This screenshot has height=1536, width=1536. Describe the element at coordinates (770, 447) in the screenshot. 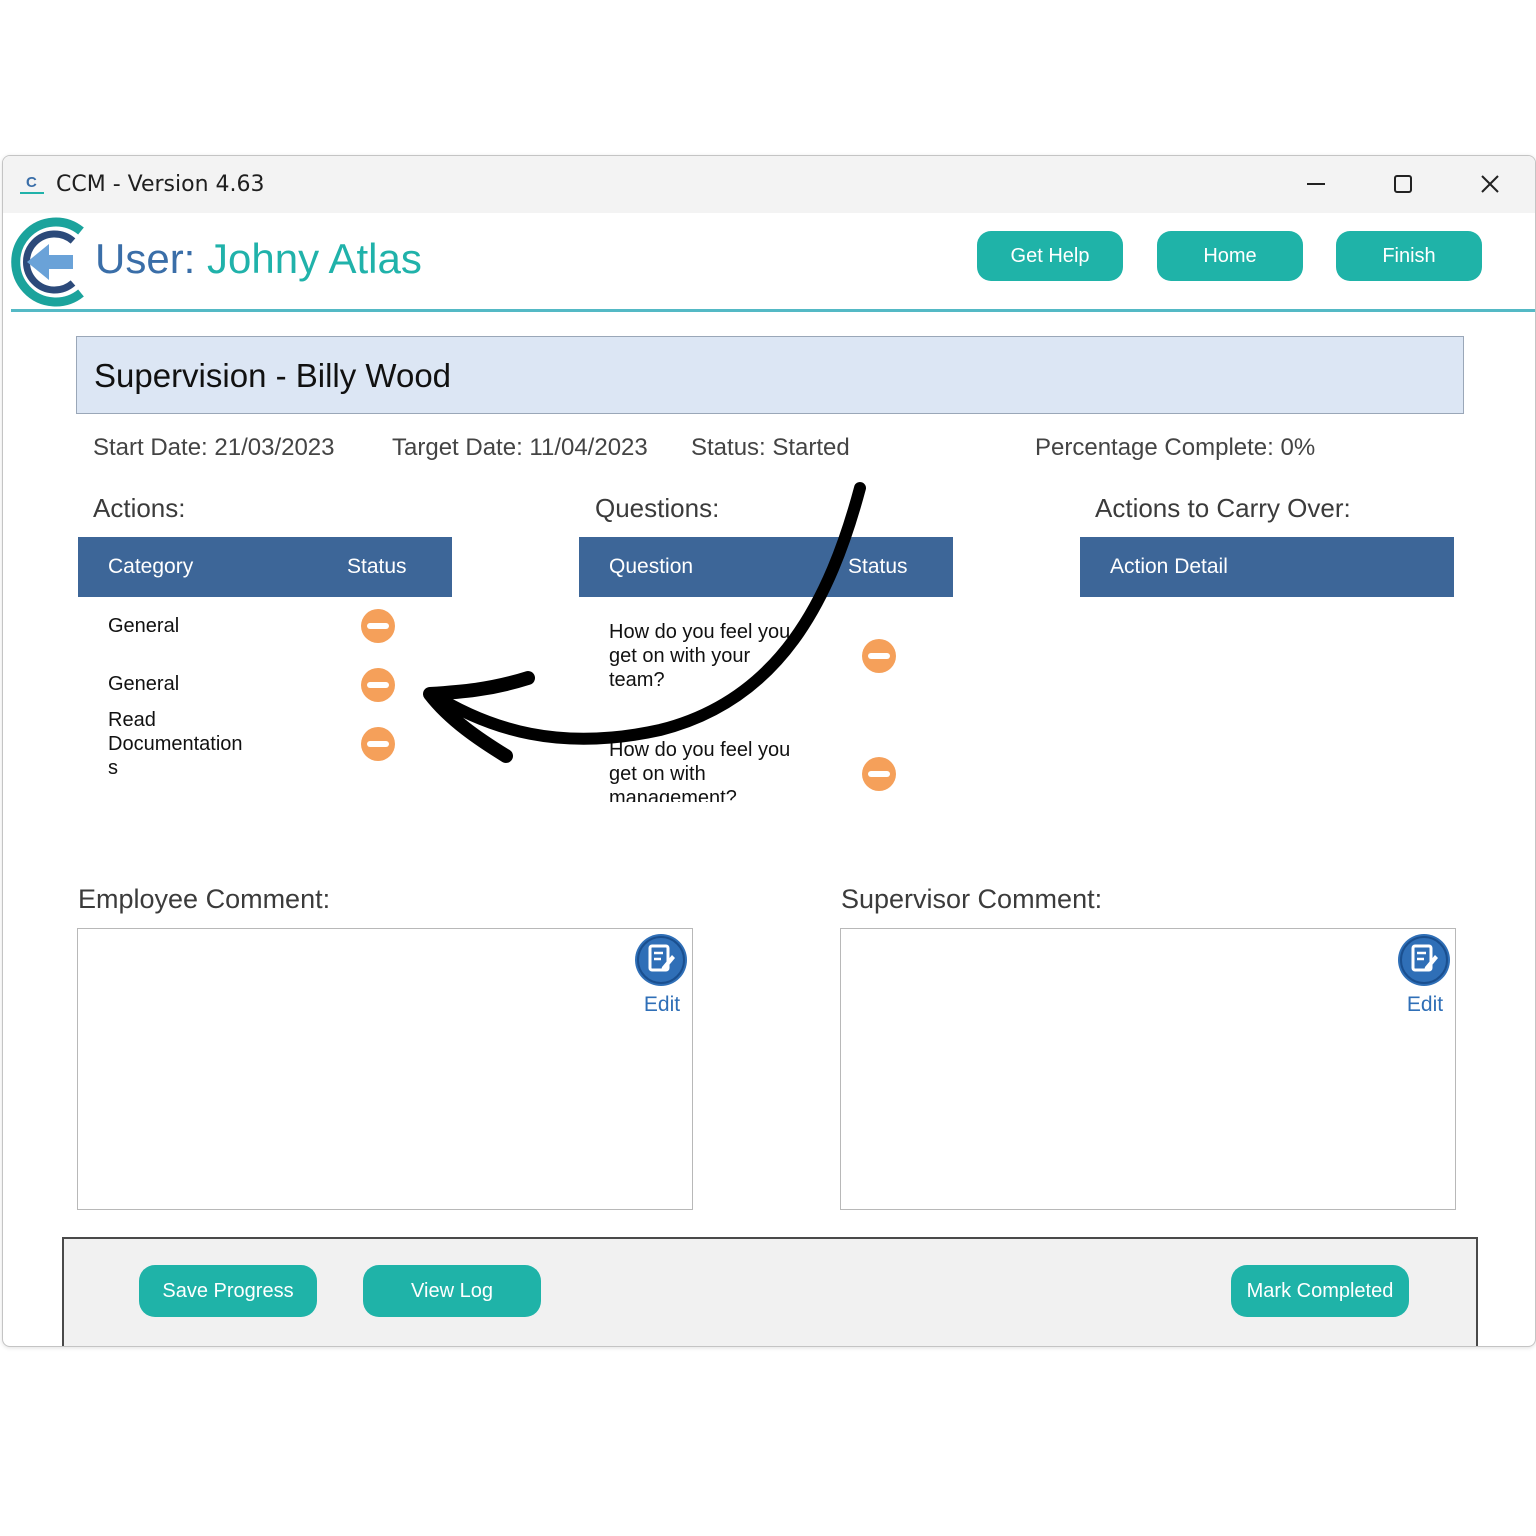

I see `status-text: Status: Started` at that location.